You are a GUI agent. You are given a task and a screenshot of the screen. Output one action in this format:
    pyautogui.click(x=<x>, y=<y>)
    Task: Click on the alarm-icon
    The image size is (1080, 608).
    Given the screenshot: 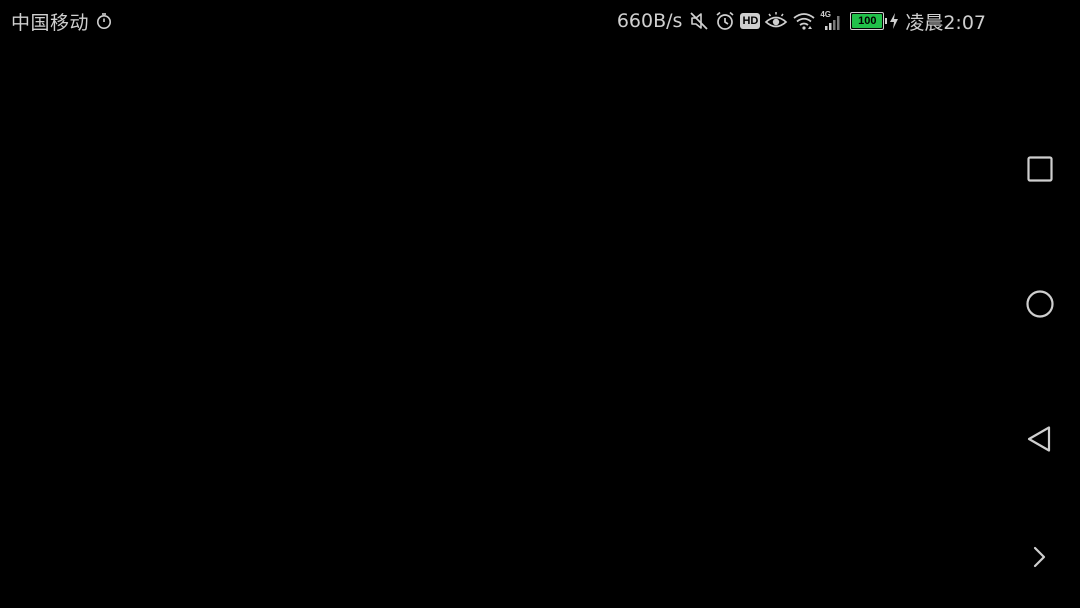 What is the action you would take?
    pyautogui.click(x=725, y=21)
    